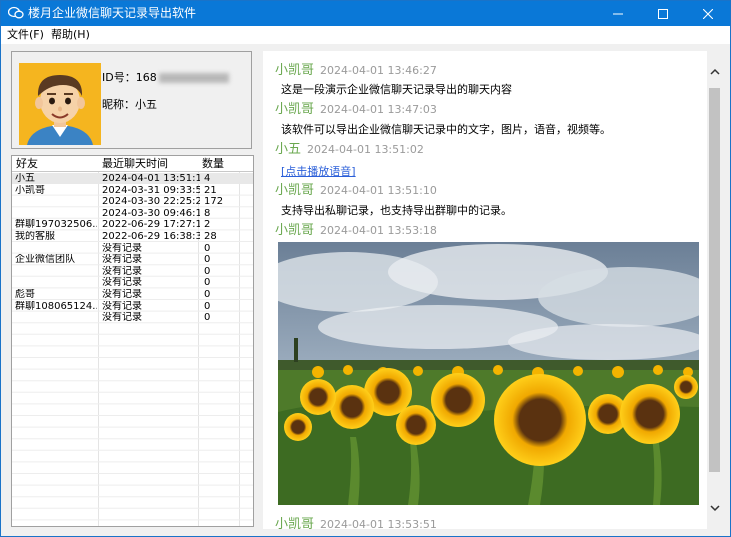  Describe the element at coordinates (151, 225) in the screenshot. I see `friend-last-time: 2022-06-29 17:27:14` at that location.